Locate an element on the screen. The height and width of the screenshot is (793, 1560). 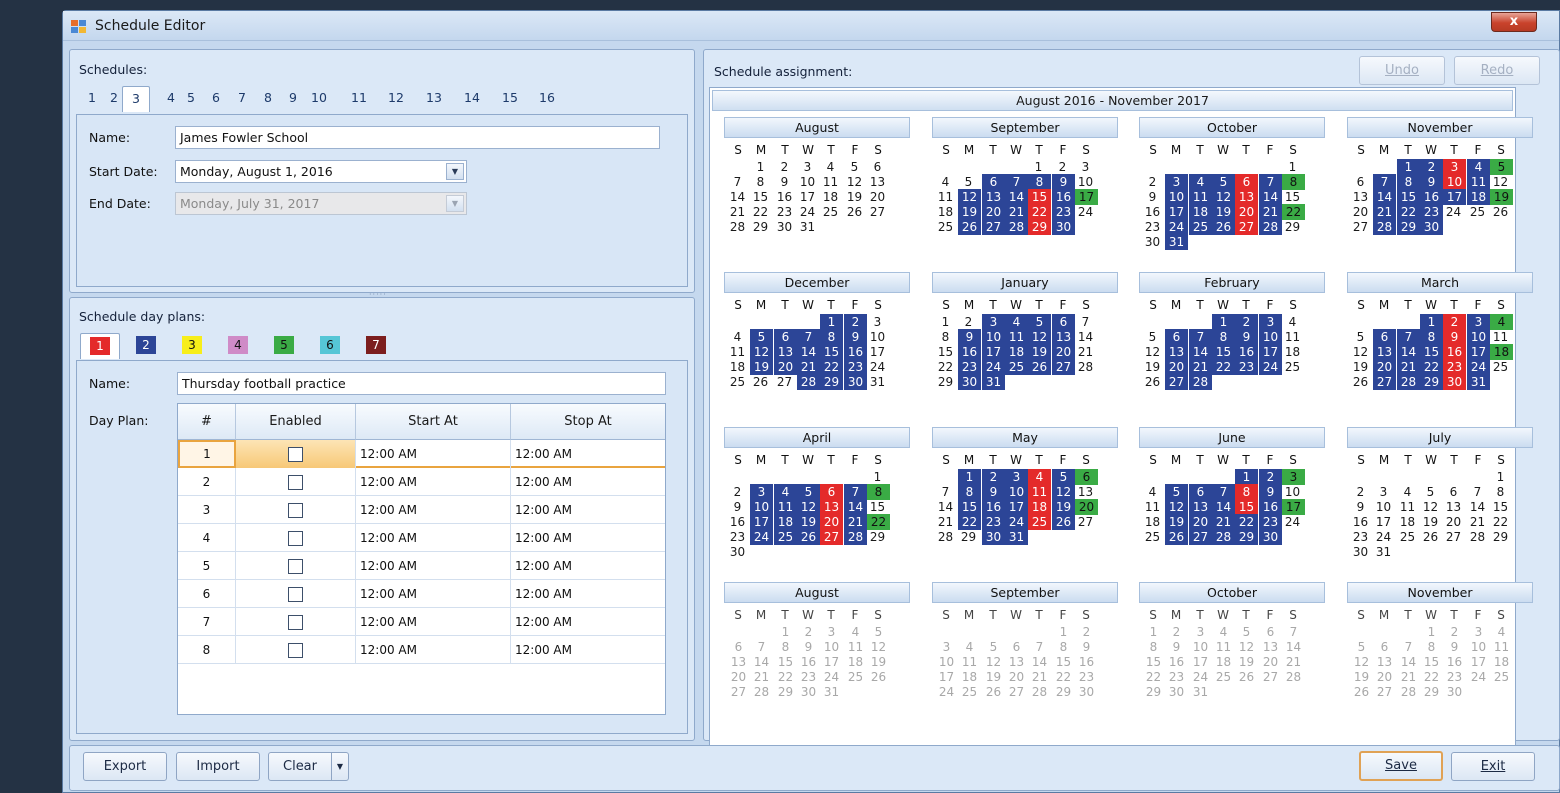
exit-button: Exit is located at coordinates (1493, 766).